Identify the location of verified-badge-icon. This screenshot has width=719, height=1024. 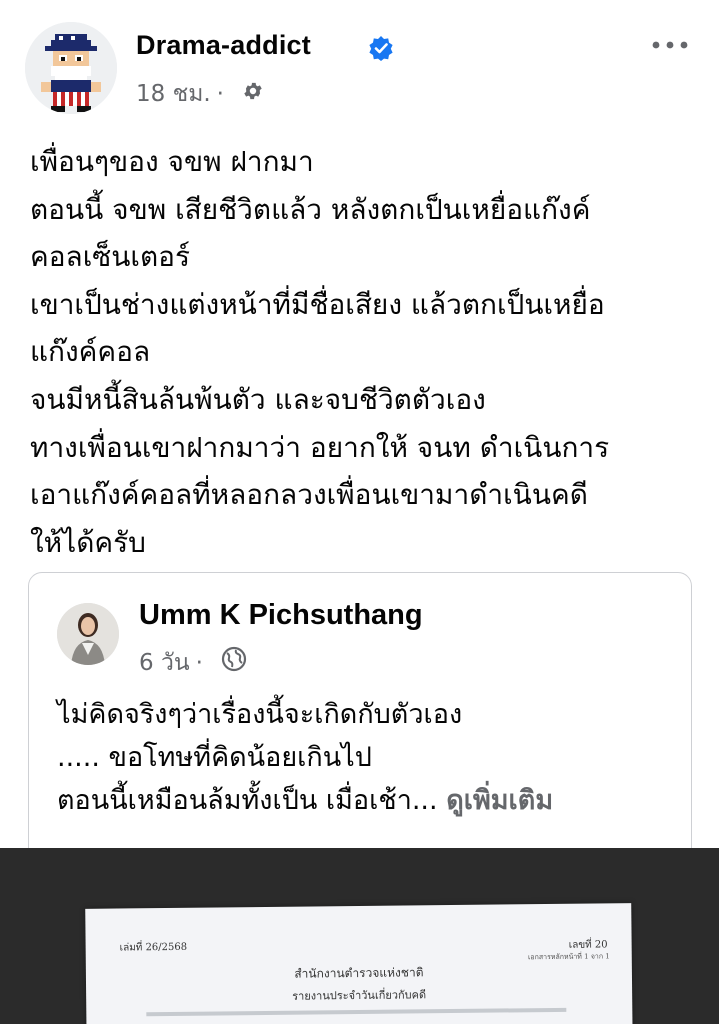
(381, 48).